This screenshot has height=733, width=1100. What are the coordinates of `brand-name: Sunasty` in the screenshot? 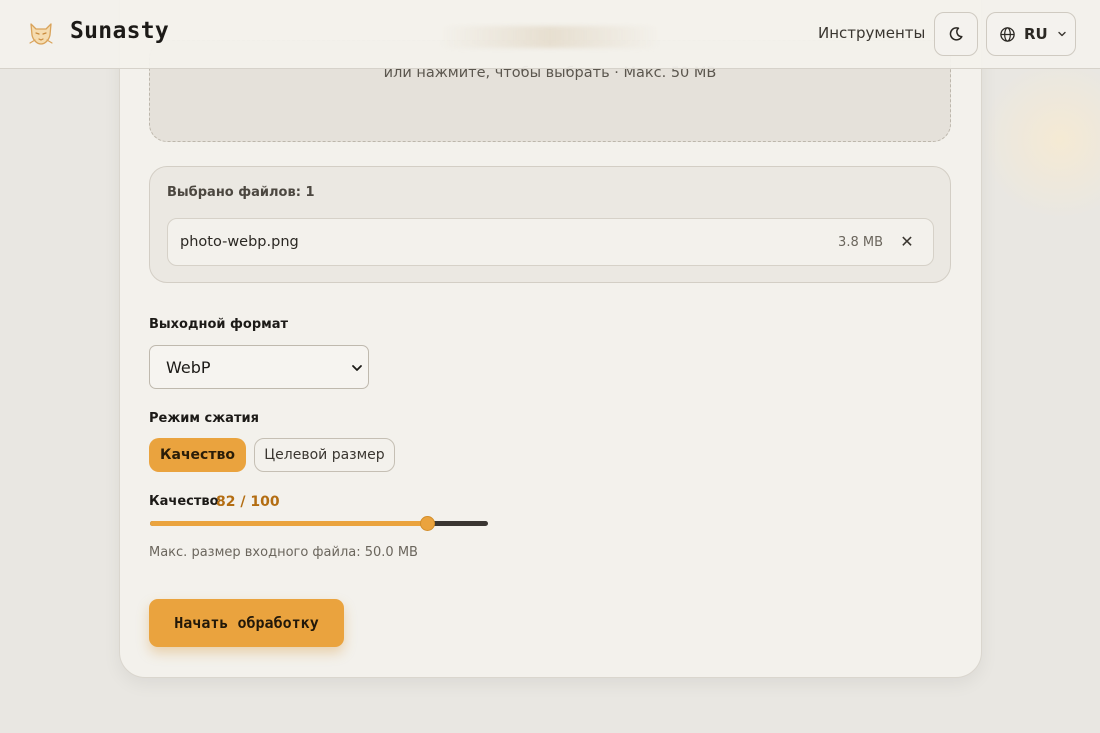 It's located at (119, 31).